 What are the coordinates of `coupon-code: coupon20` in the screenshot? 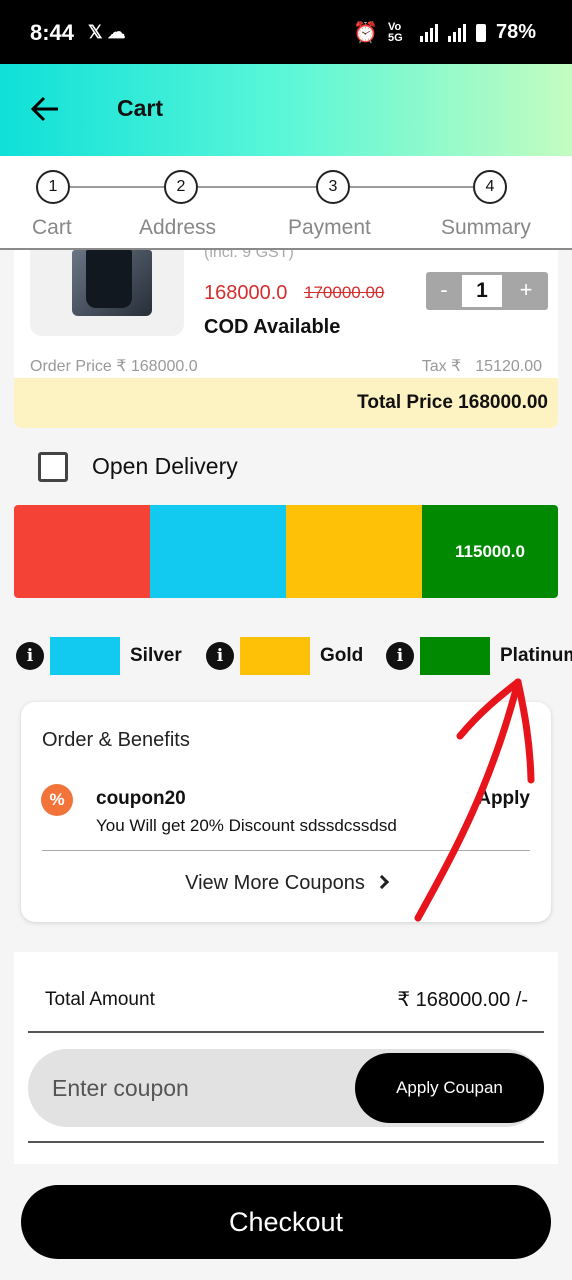 It's located at (141, 798).